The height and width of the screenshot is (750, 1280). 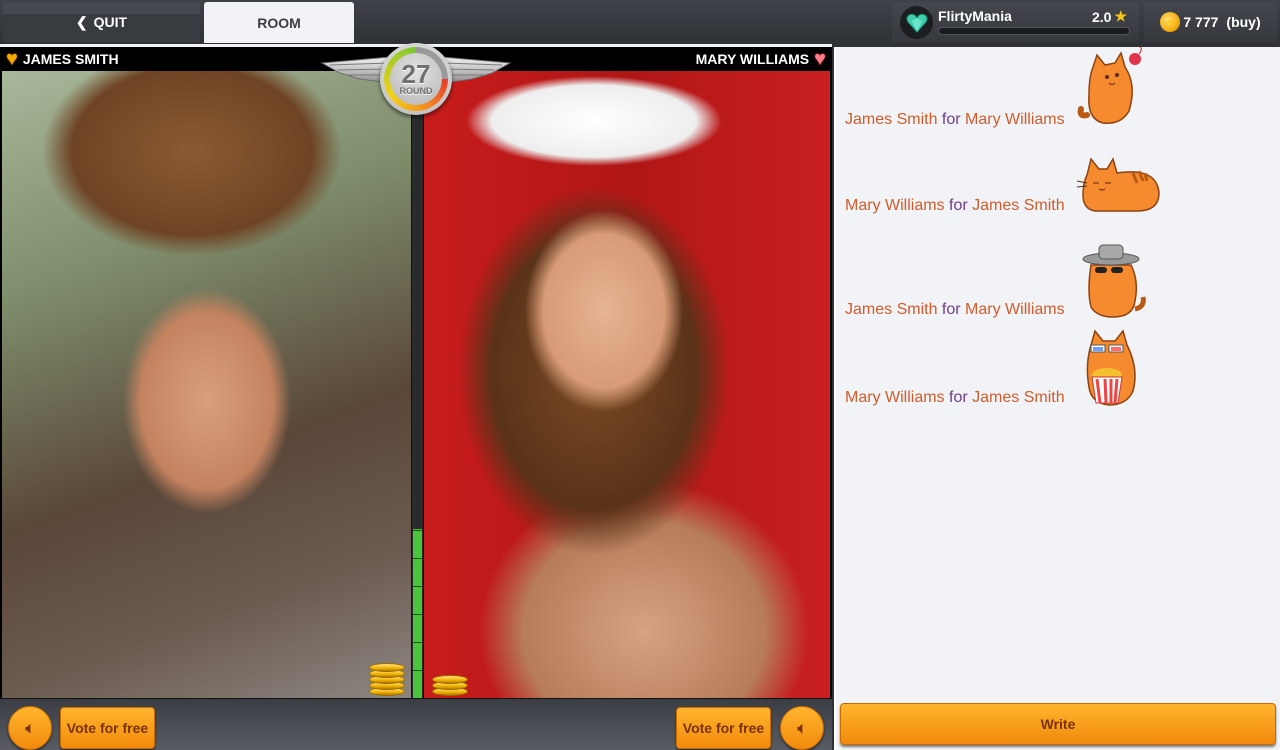 I want to click on left-player-name-text: JAMES SMITH, so click(x=70, y=59).